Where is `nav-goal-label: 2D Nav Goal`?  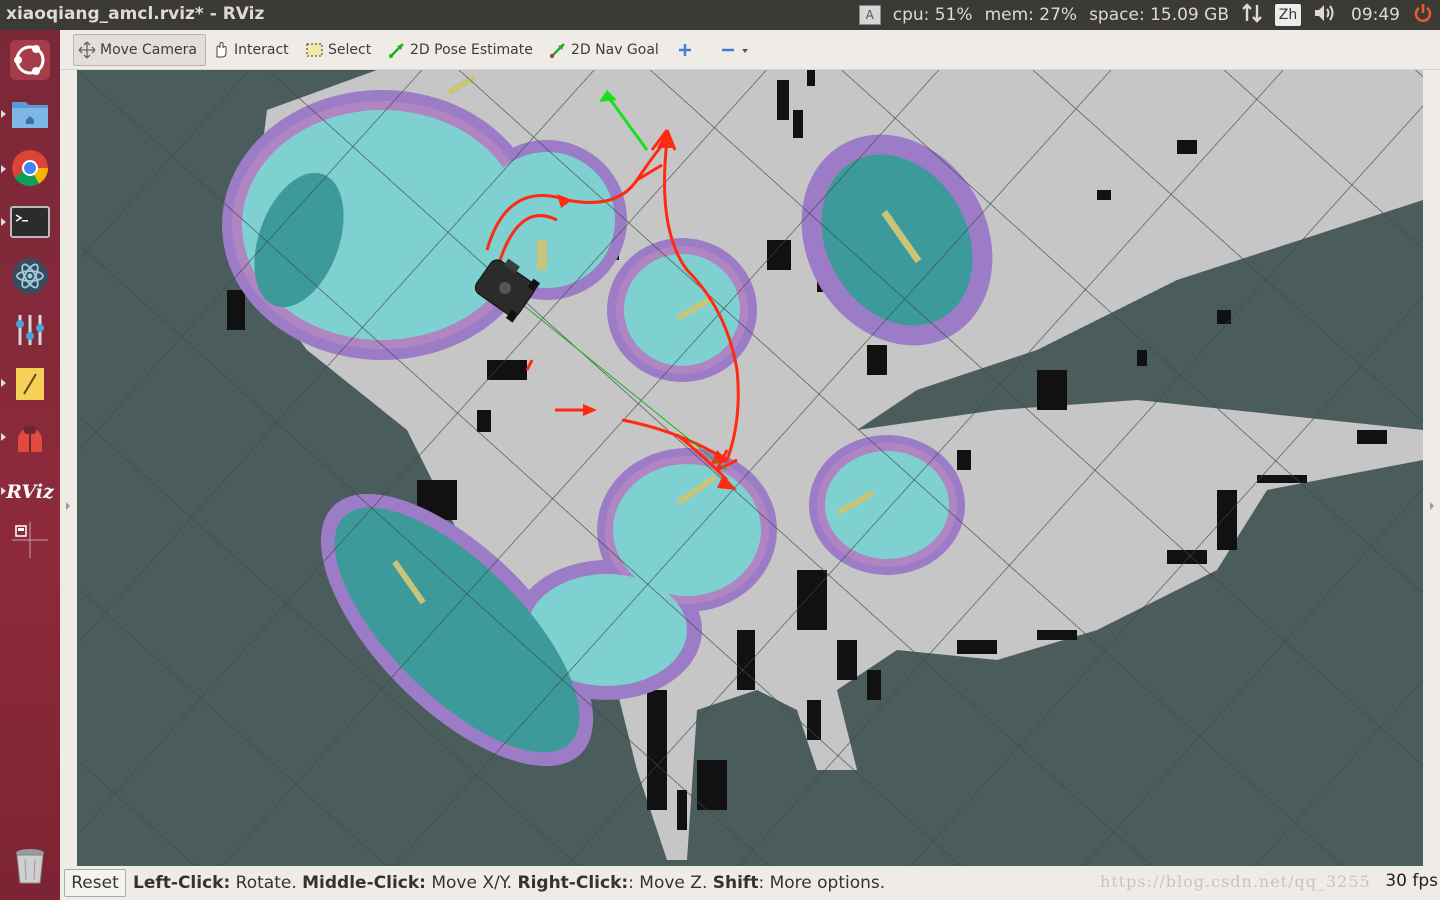
nav-goal-label: 2D Nav Goal is located at coordinates (615, 50).